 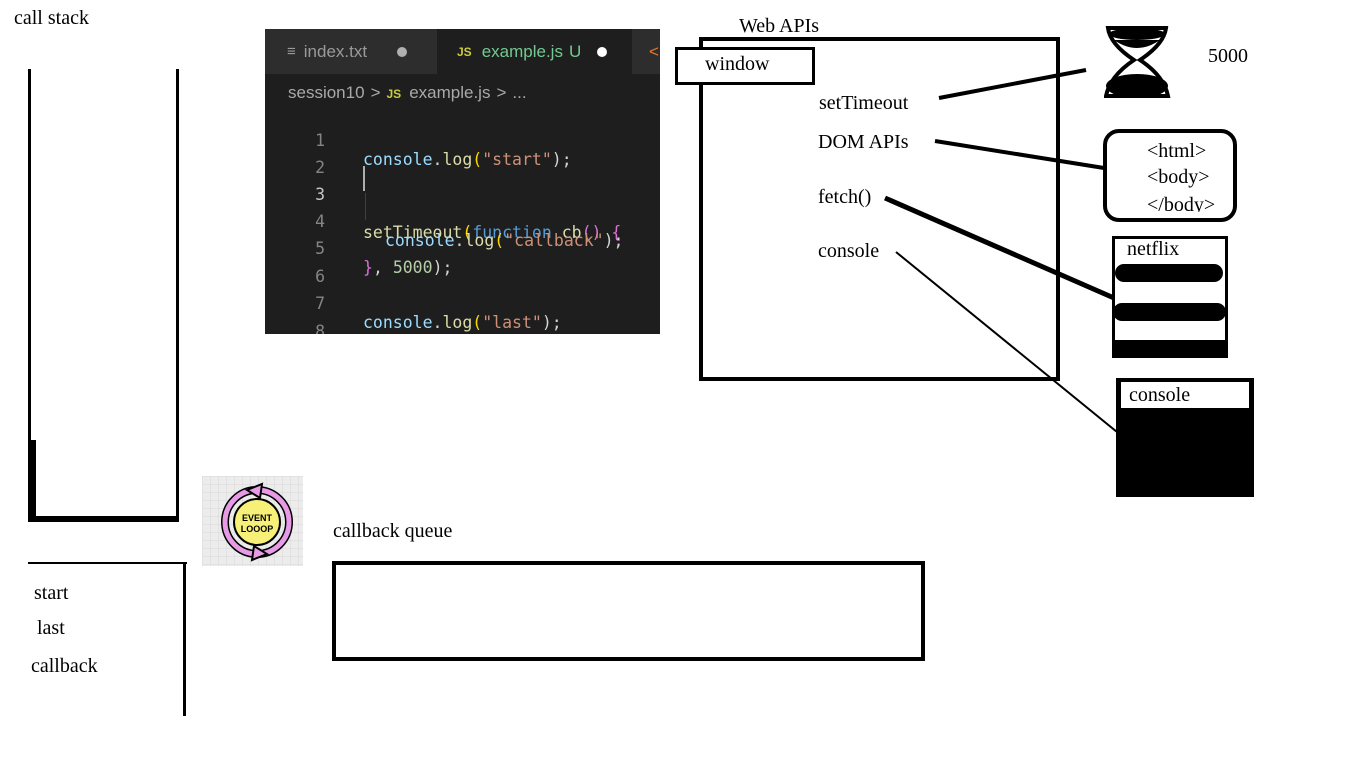 I want to click on event-loop-graphic: EVENT LOOOP, so click(x=252, y=521).